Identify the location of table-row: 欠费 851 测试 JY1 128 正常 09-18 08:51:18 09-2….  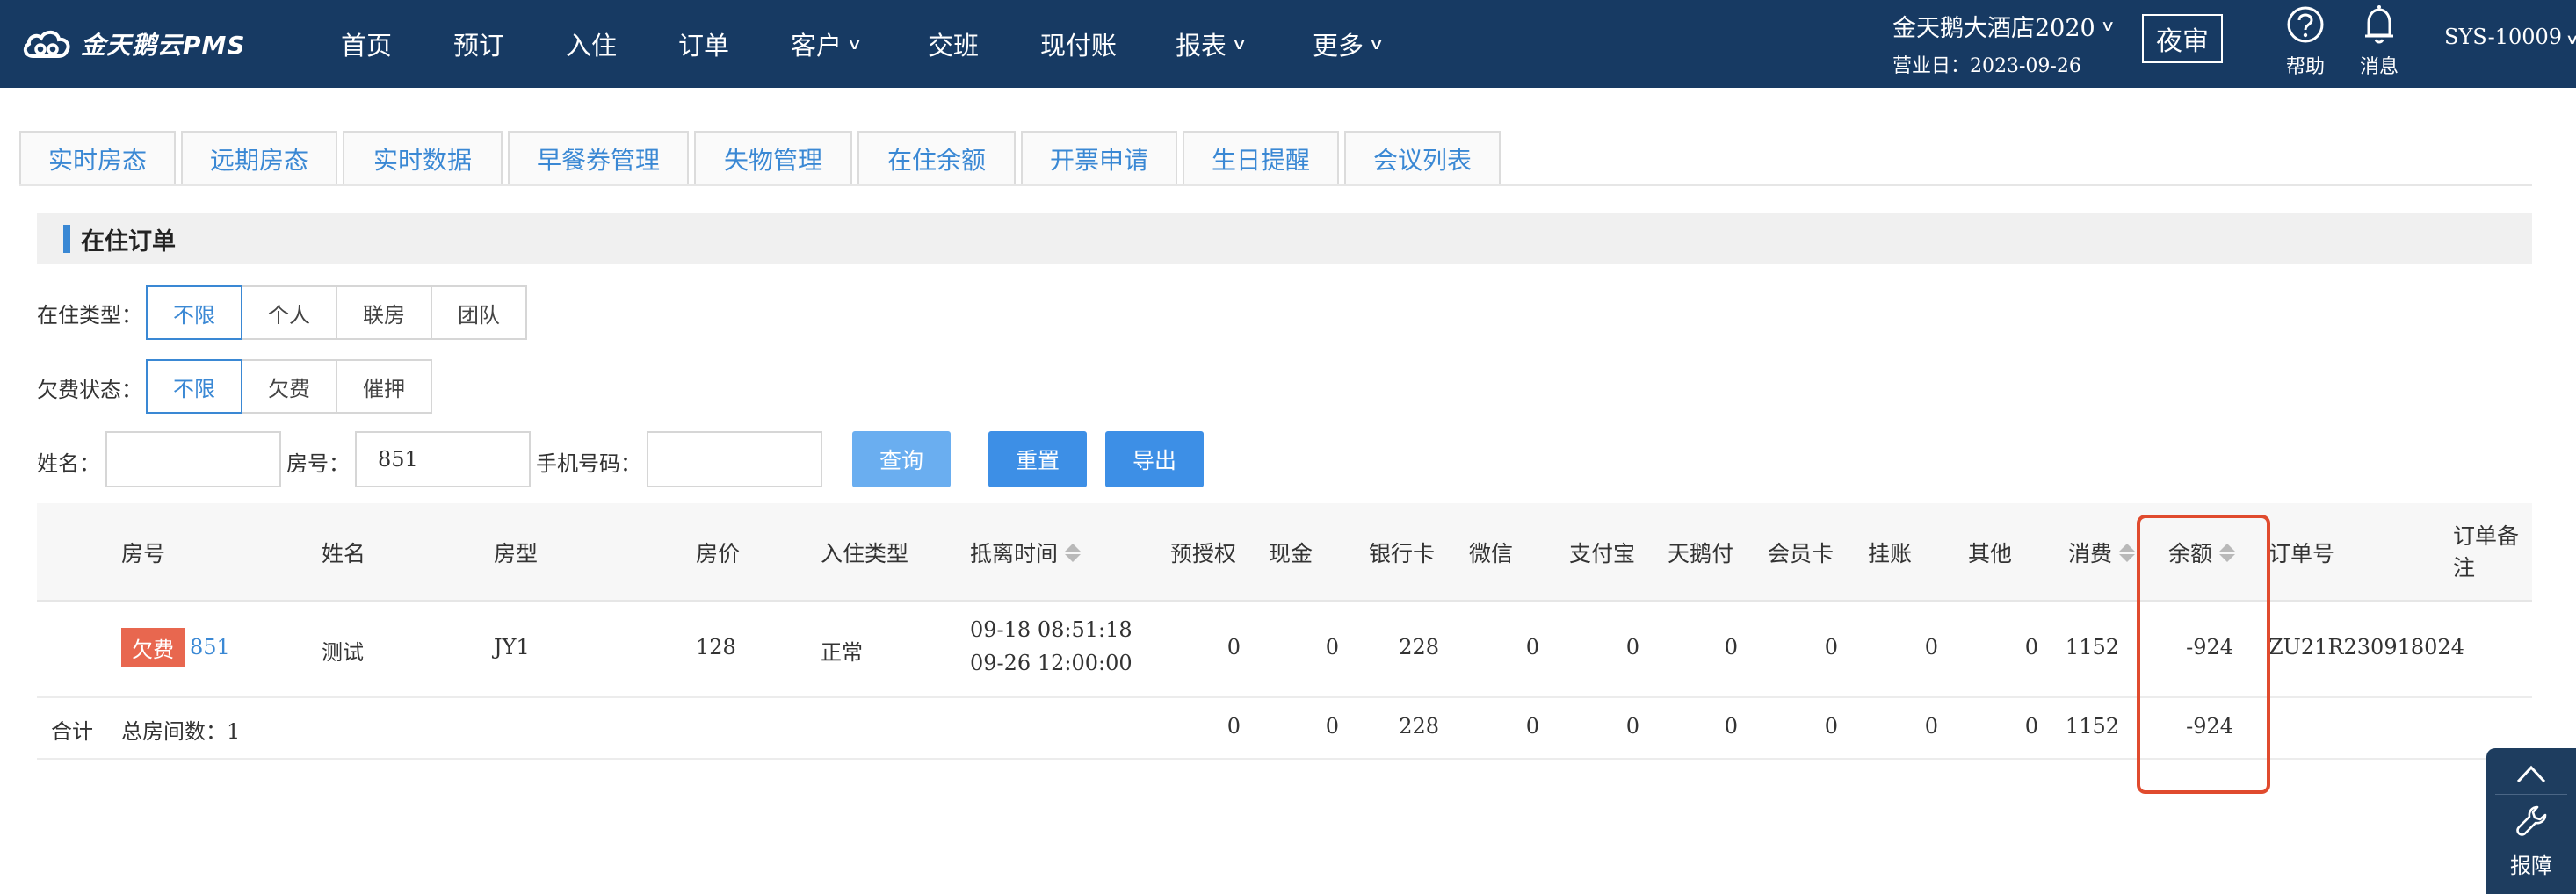
(1284, 650).